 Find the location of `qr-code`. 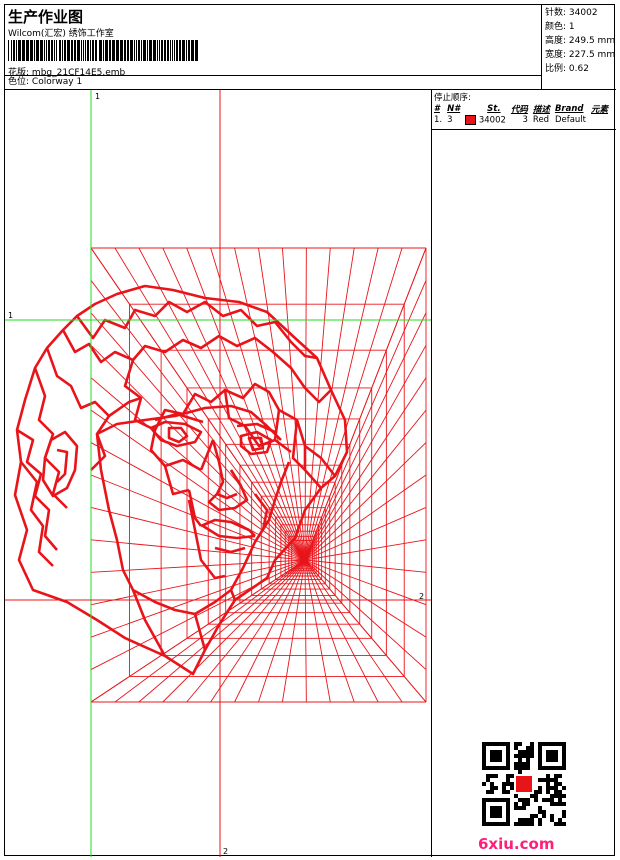

qr-code is located at coordinates (524, 784).